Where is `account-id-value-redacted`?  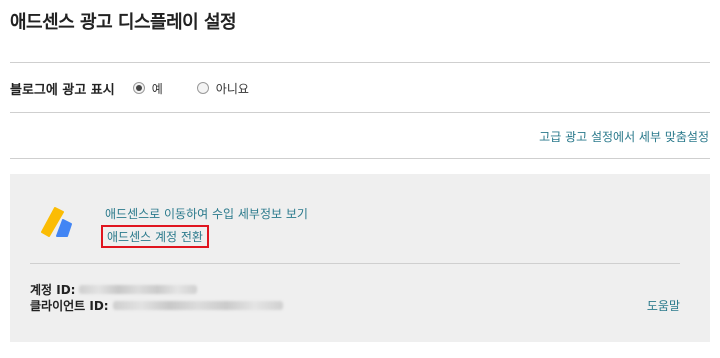 account-id-value-redacted is located at coordinates (138, 289).